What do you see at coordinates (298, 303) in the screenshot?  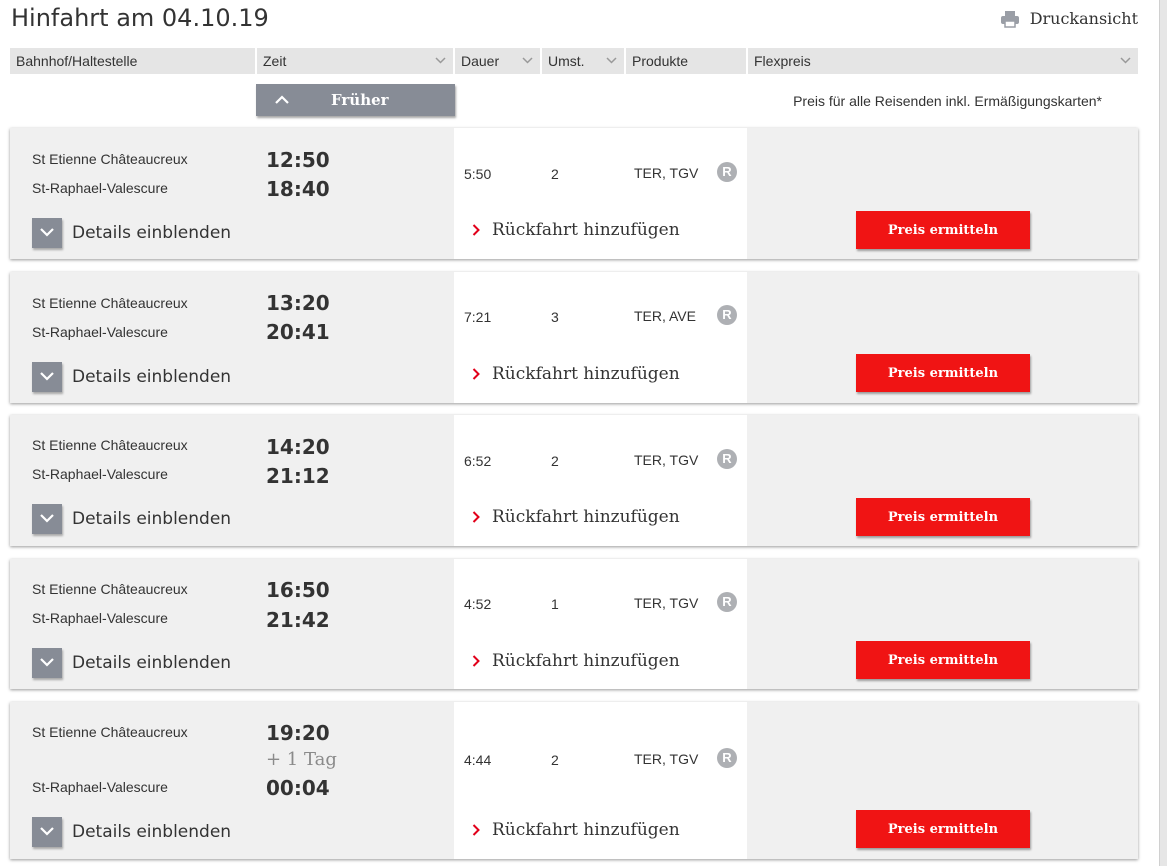 I see `departure-time: 13:20` at bounding box center [298, 303].